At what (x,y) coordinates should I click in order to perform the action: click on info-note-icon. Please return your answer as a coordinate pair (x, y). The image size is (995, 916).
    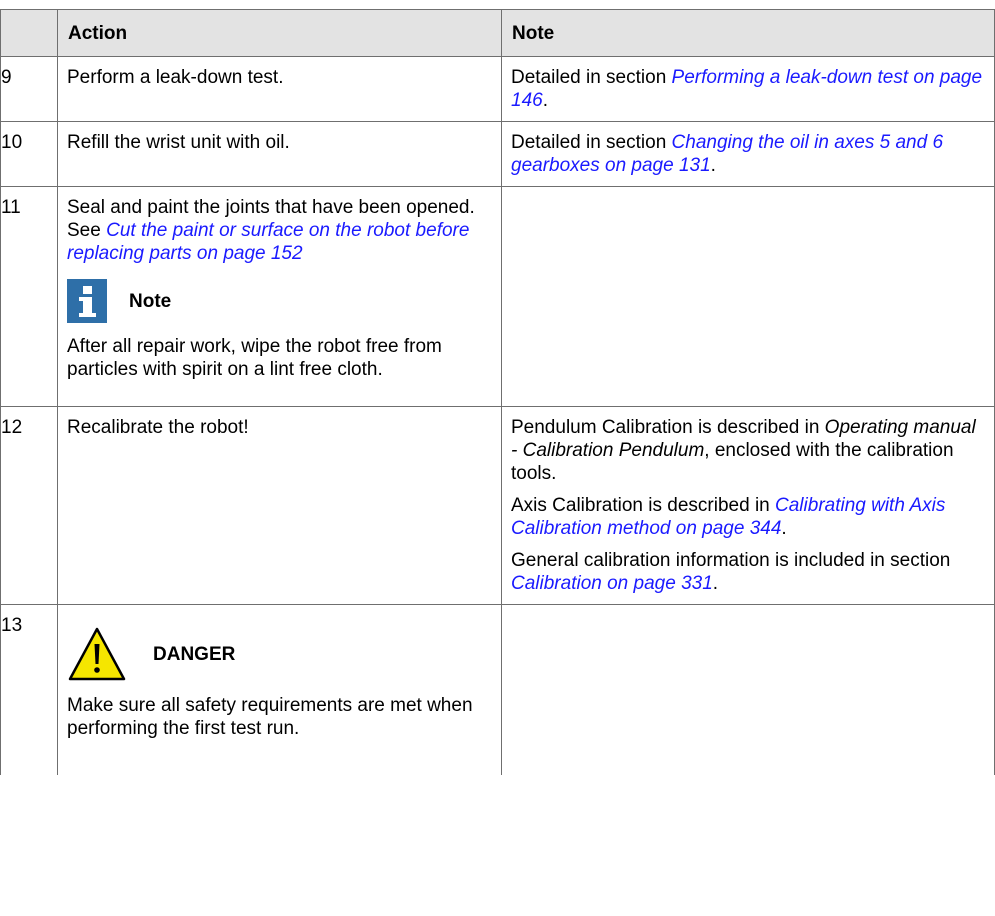
    Looking at the image, I should click on (87, 301).